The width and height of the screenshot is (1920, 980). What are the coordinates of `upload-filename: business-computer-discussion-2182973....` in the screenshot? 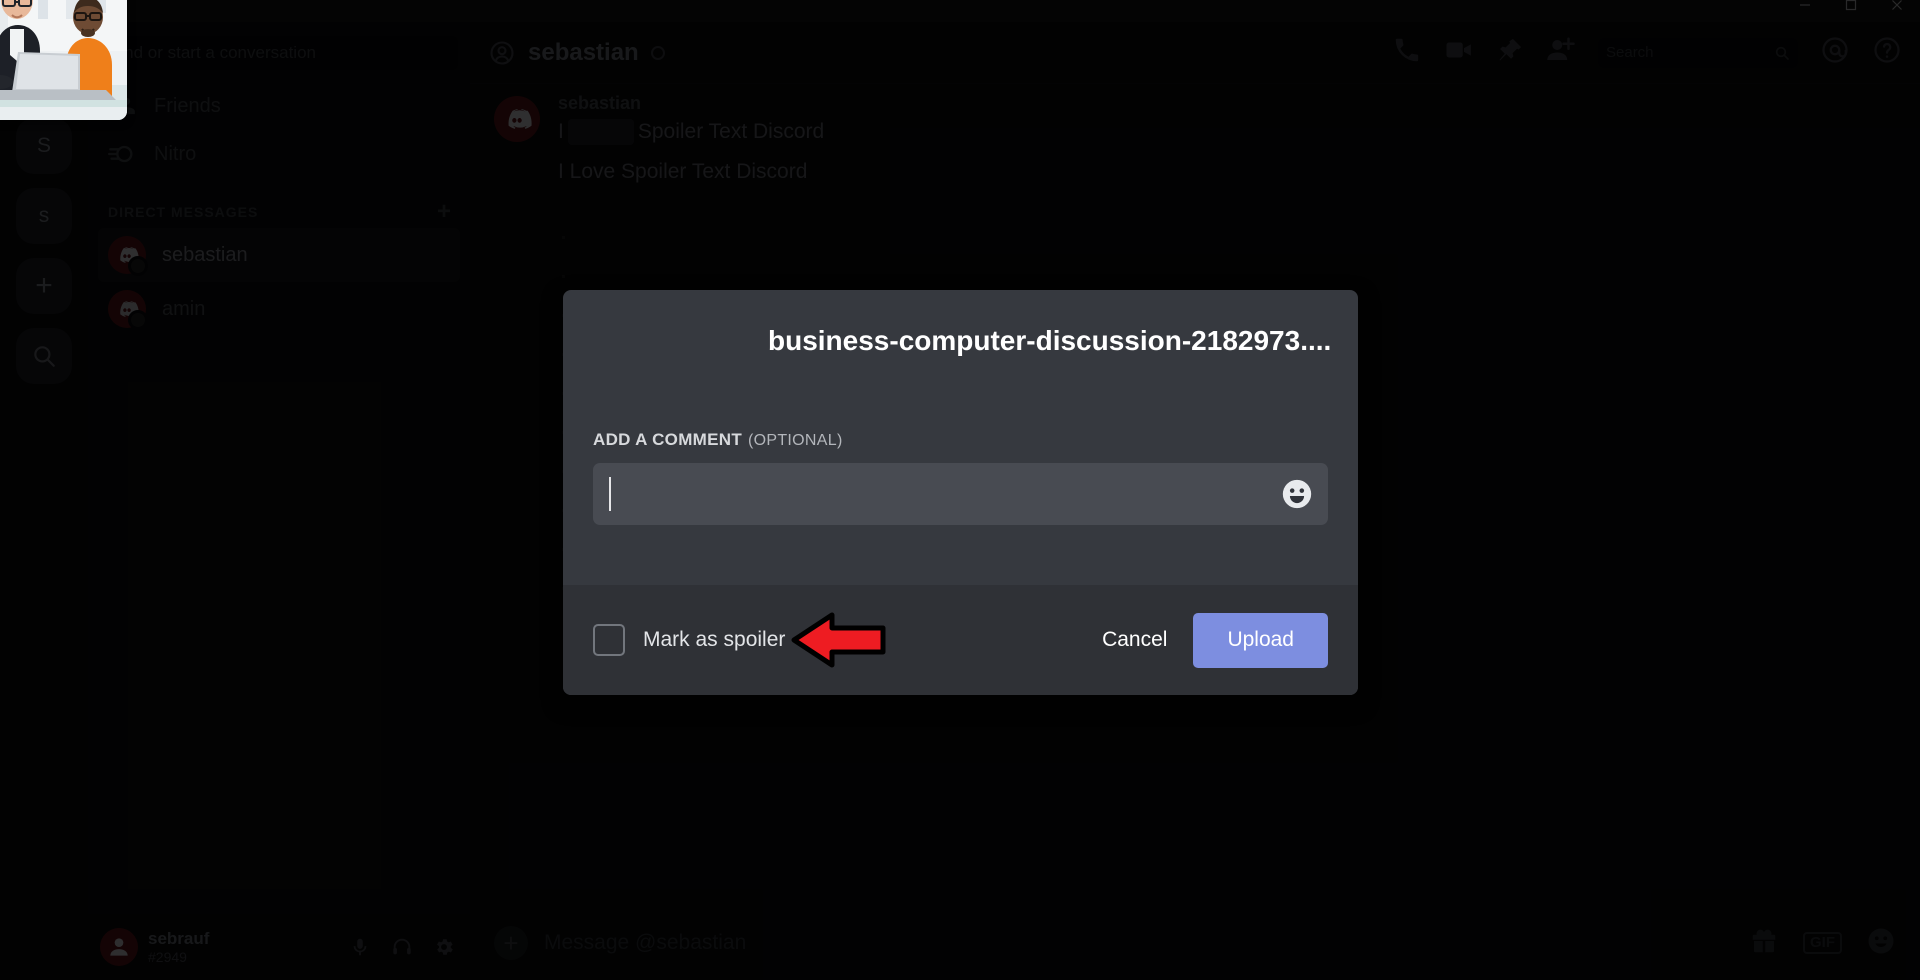 It's located at (1050, 340).